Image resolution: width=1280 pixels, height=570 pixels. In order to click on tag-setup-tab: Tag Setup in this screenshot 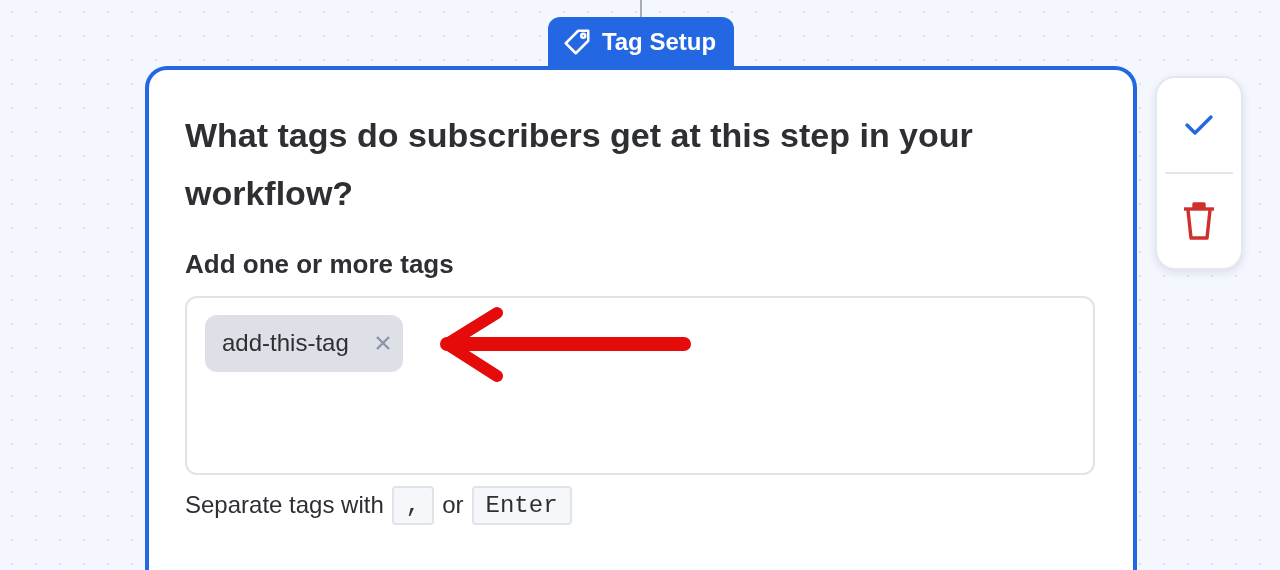, I will do `click(641, 41)`.